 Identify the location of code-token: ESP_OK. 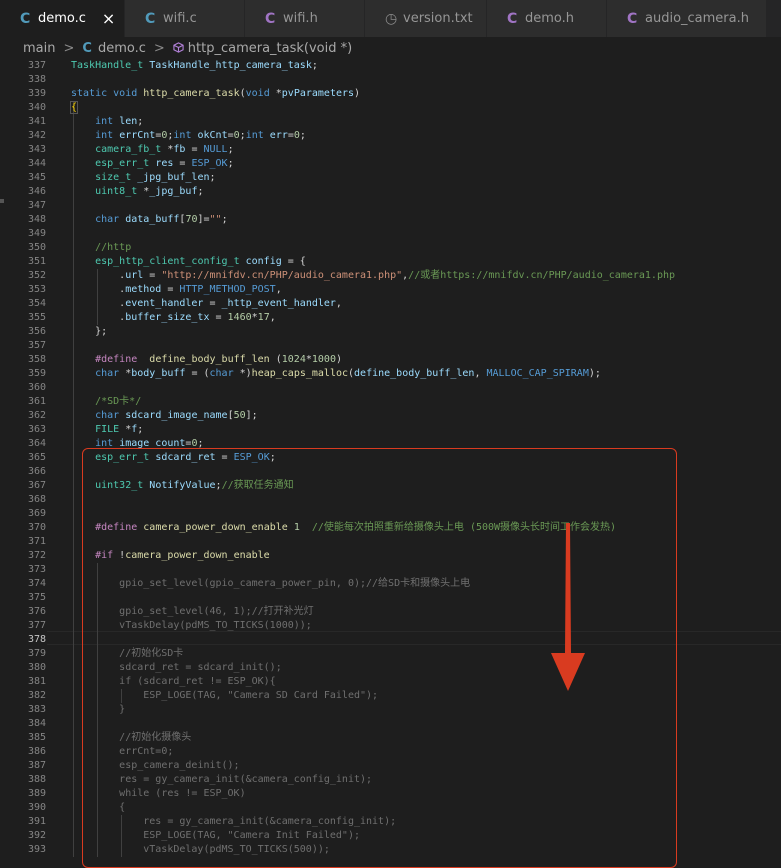
(209, 163).